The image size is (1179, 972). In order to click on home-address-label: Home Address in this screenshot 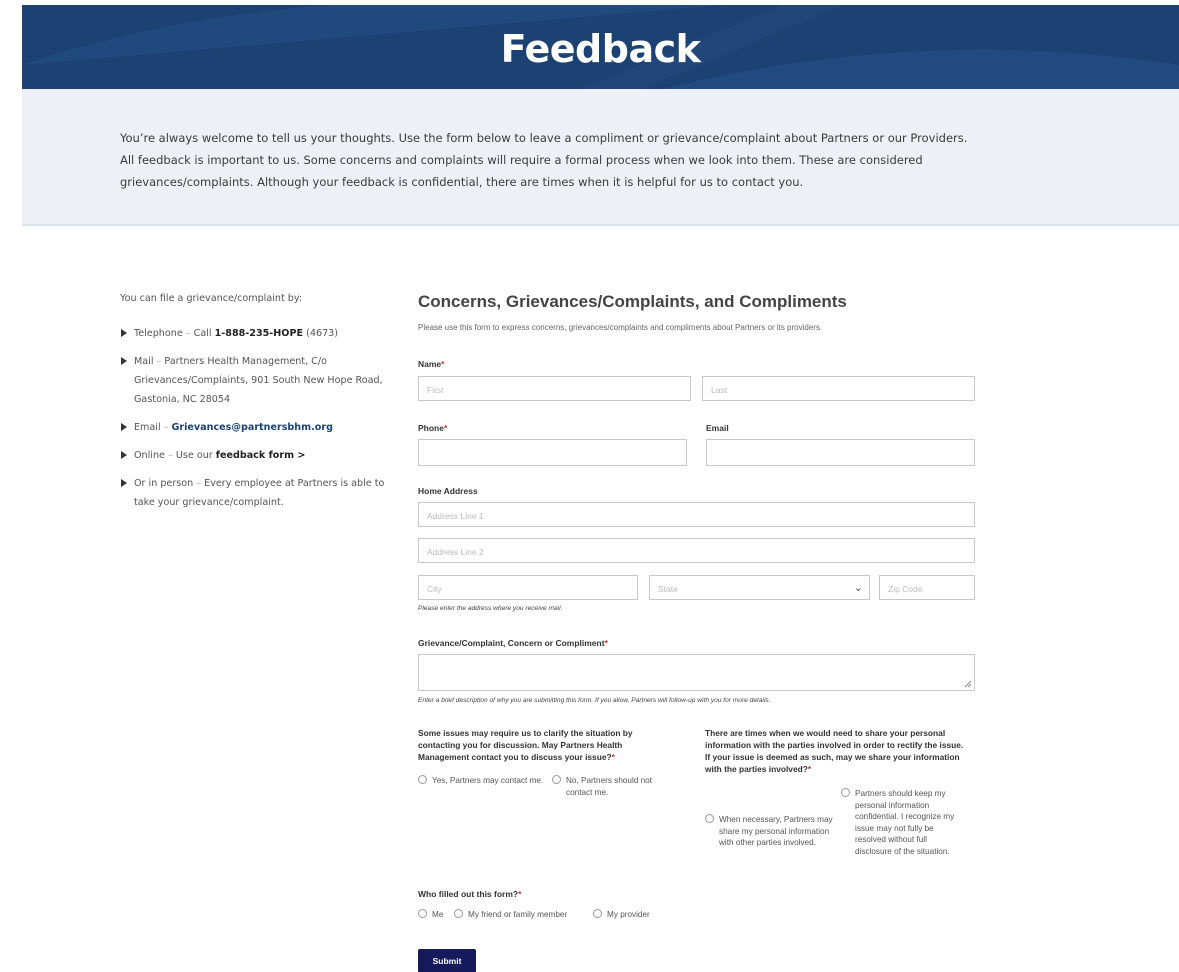, I will do `click(448, 491)`.